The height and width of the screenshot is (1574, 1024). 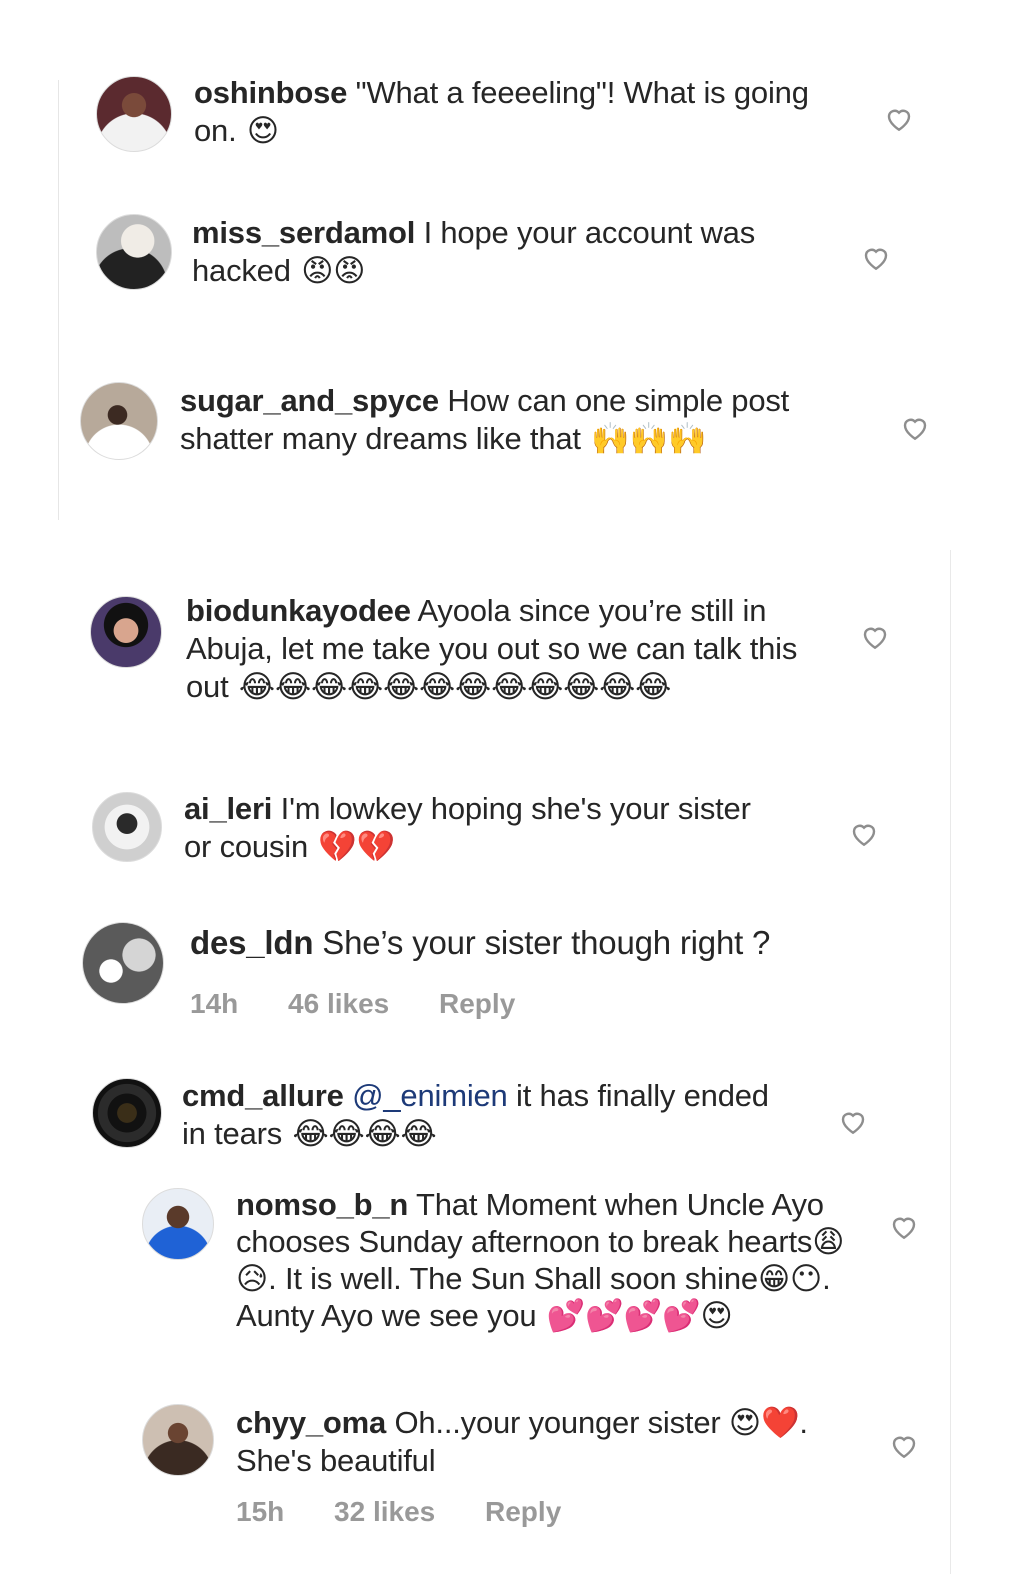 What do you see at coordinates (455, 687) in the screenshot?
I see `comment-emoji: 😂😂😂😂😂😂😂😂😂😂😂😂` at bounding box center [455, 687].